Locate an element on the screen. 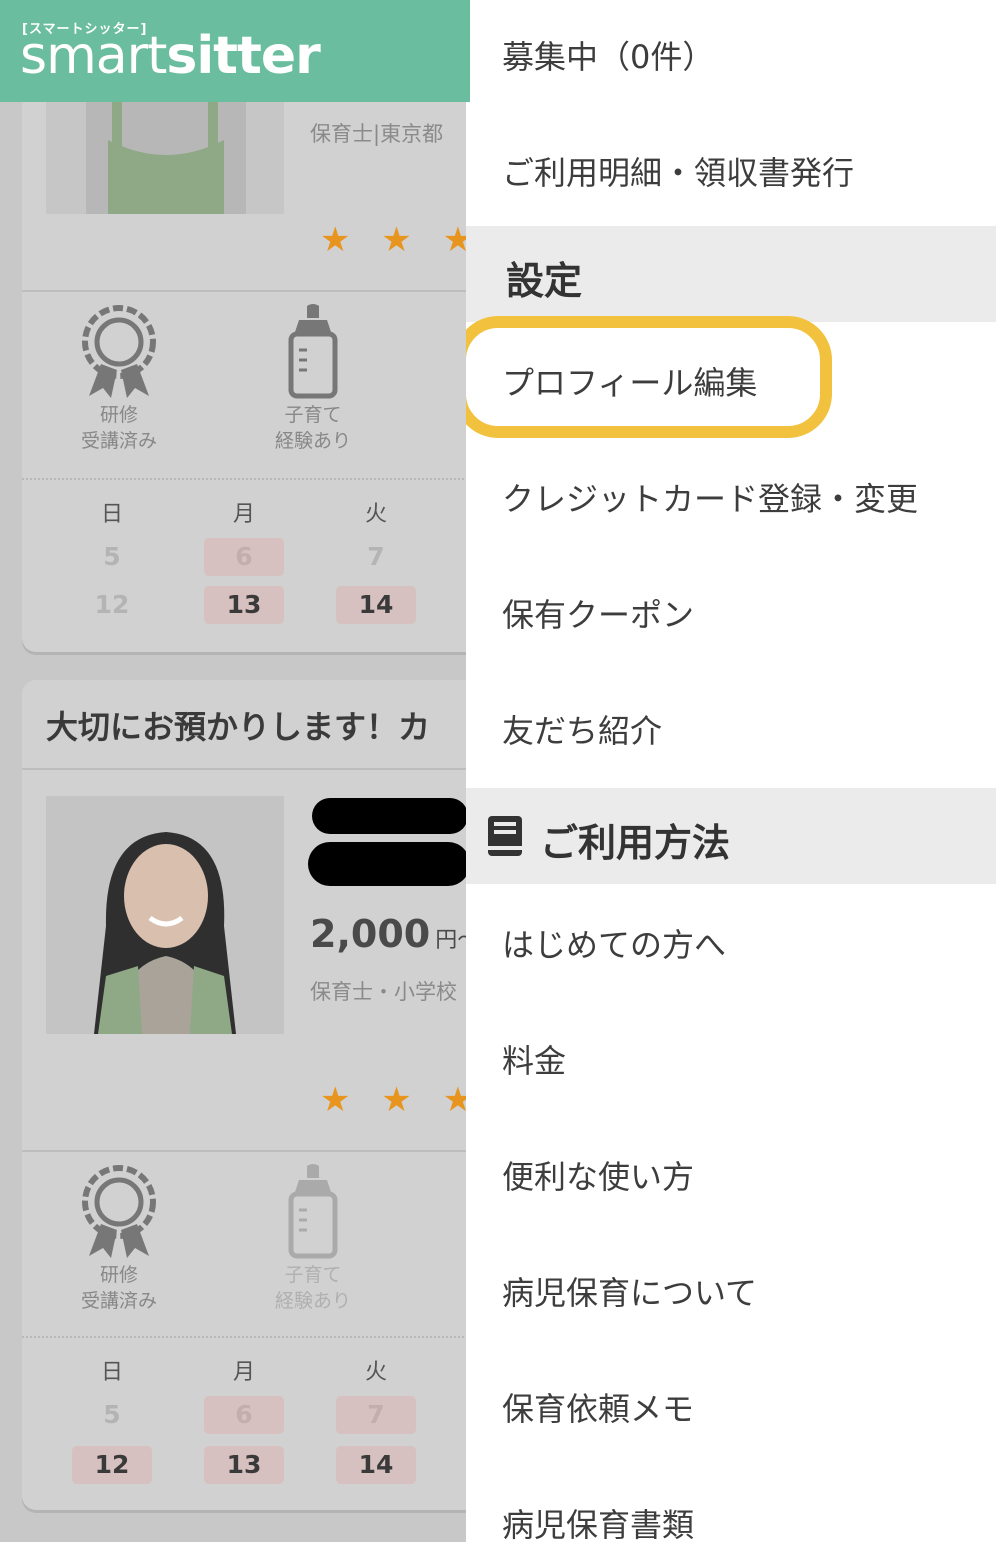 The height and width of the screenshot is (1542, 996). price-unit: 円〜 is located at coordinates (452, 940).